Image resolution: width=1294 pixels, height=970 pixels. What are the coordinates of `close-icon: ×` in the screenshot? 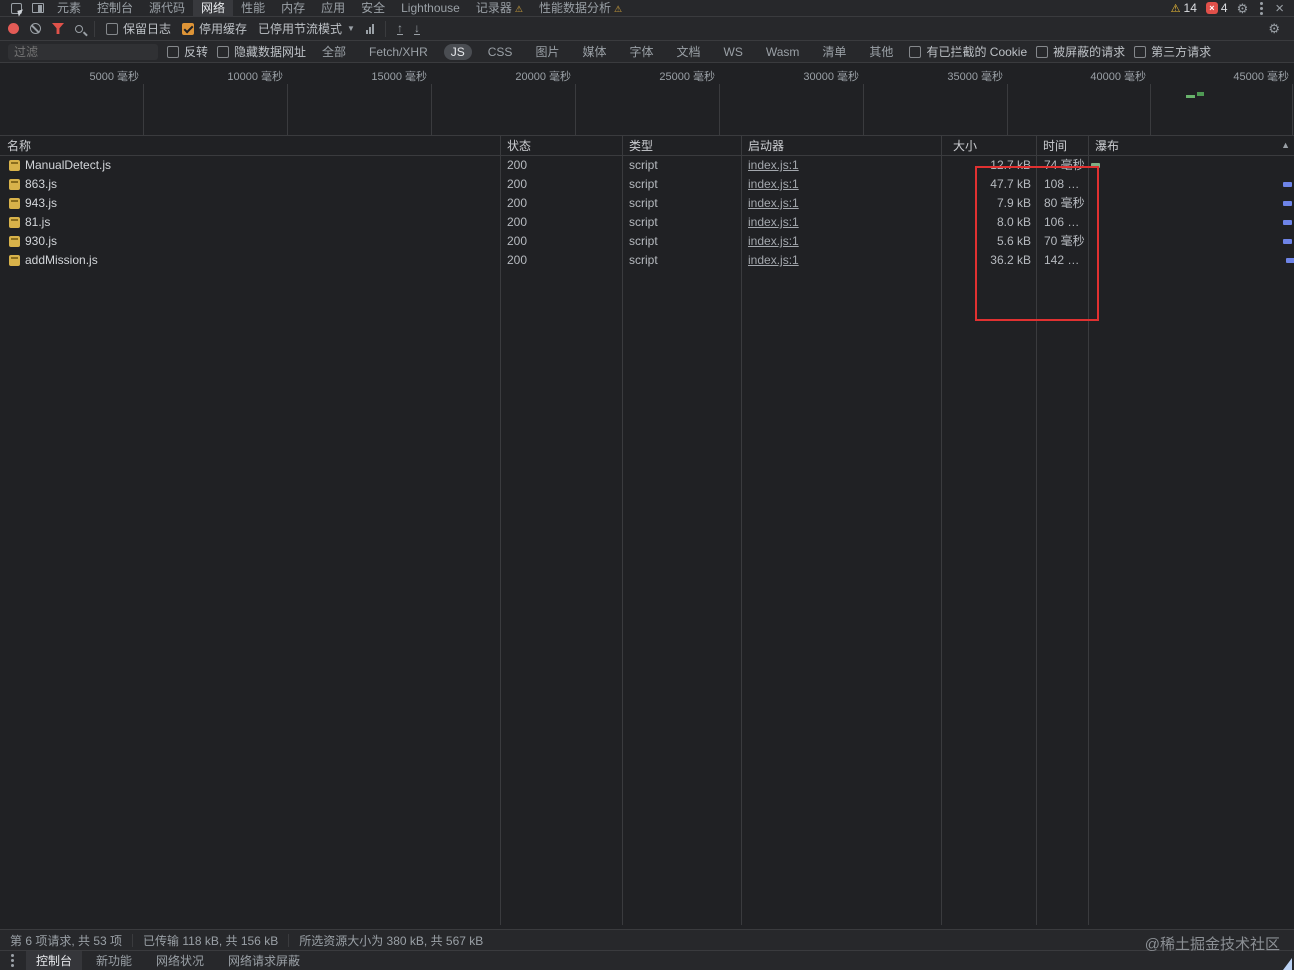 It's located at (1279, 8).